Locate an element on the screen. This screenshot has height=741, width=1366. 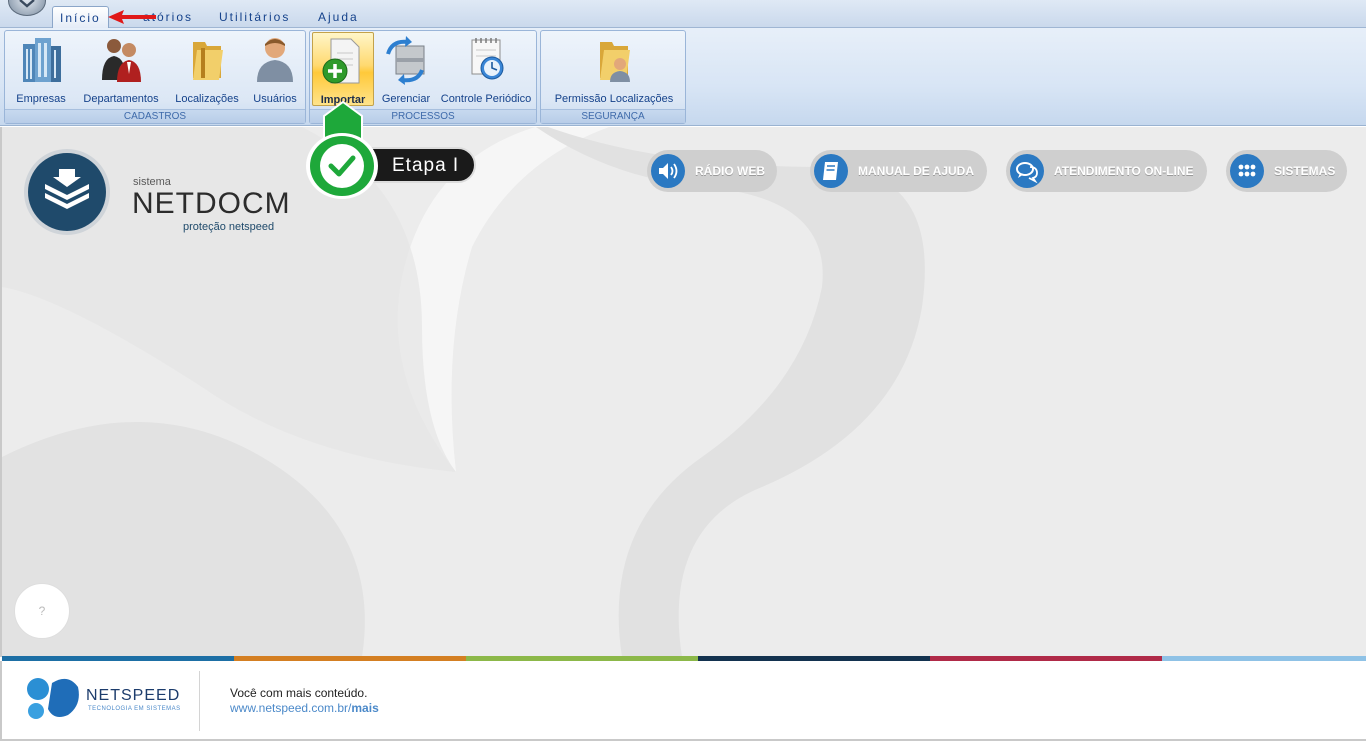
permissao-localizacoes-button: Permissão Localizações is located at coordinates (614, 69).